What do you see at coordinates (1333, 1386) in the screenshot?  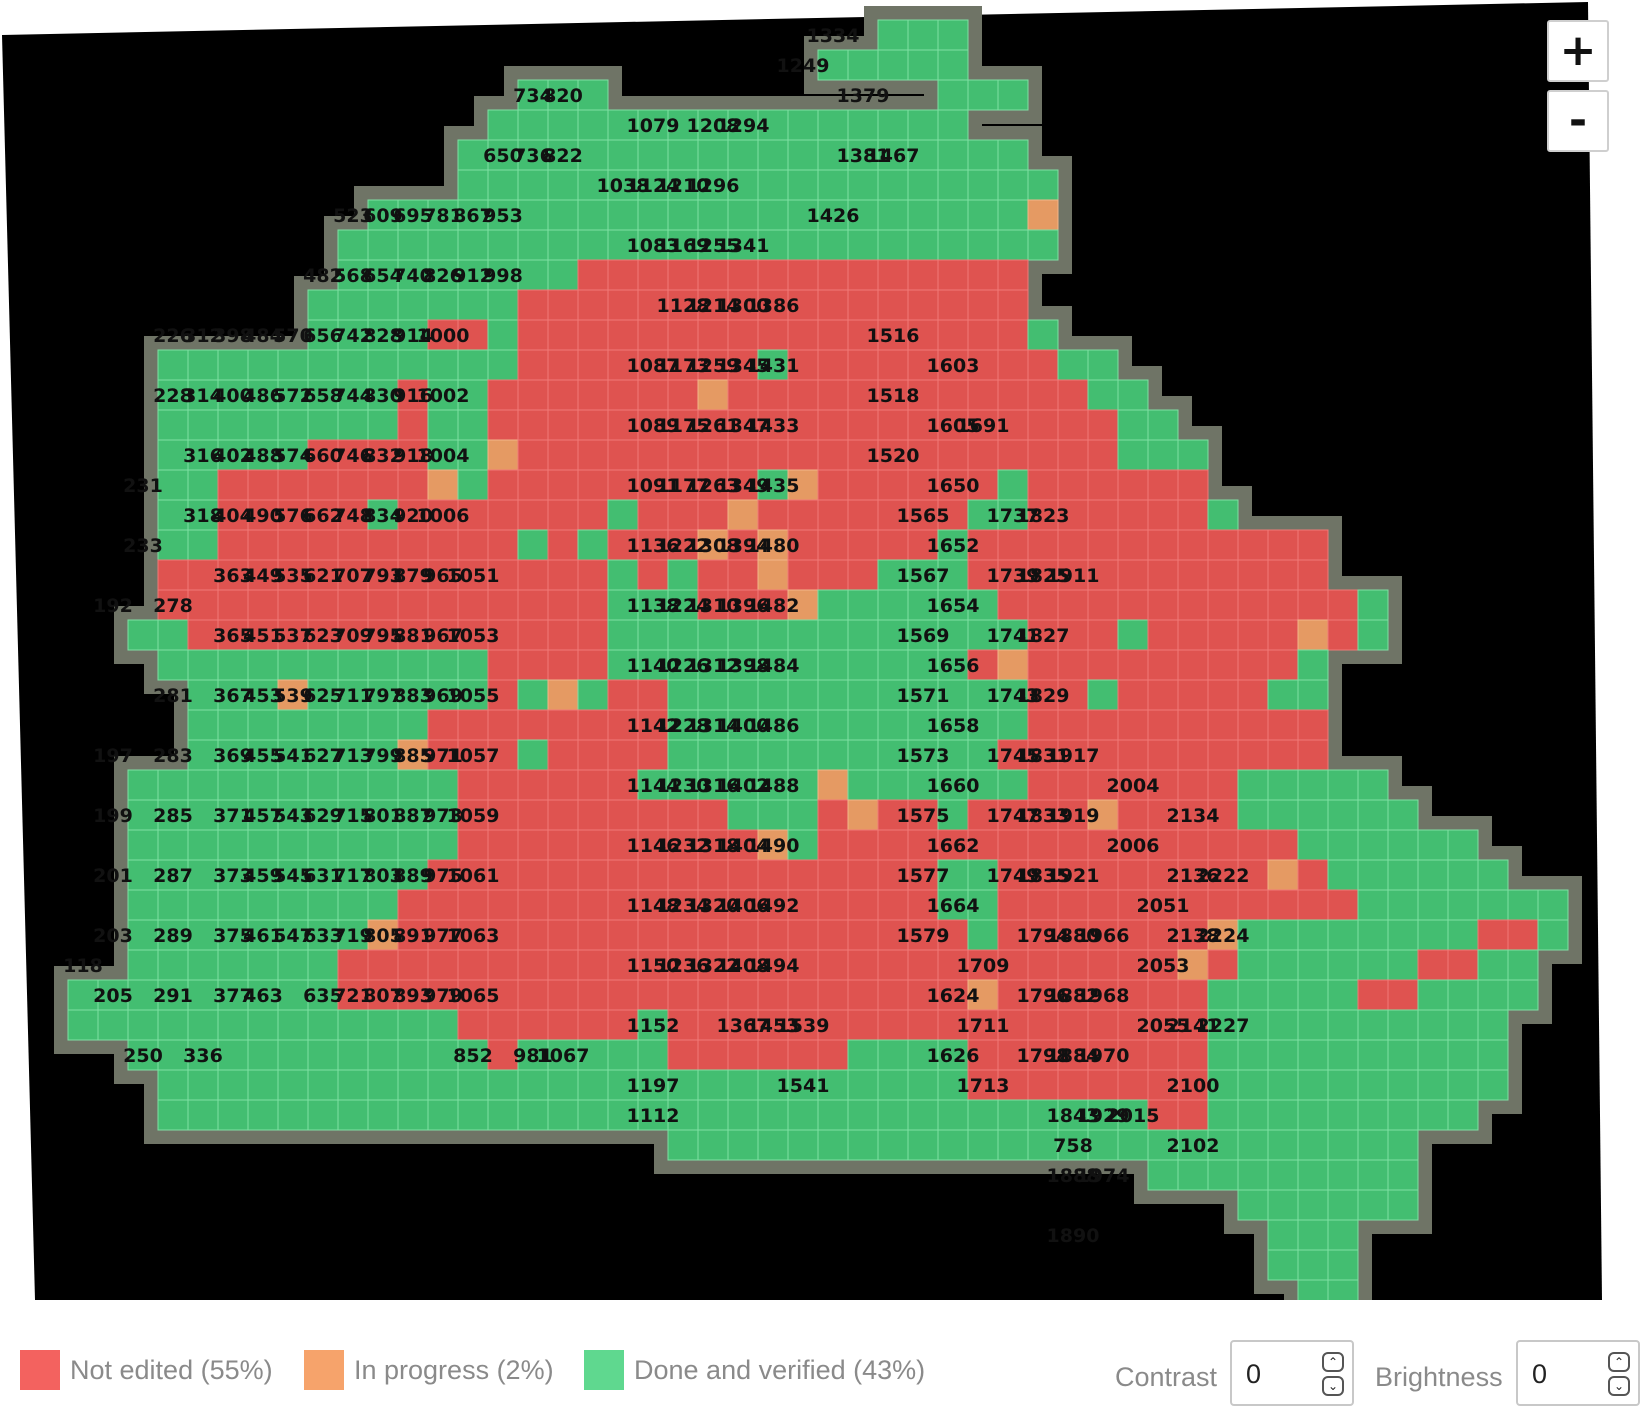 I see `contrast-down-chevron-icon: ⌄` at bounding box center [1333, 1386].